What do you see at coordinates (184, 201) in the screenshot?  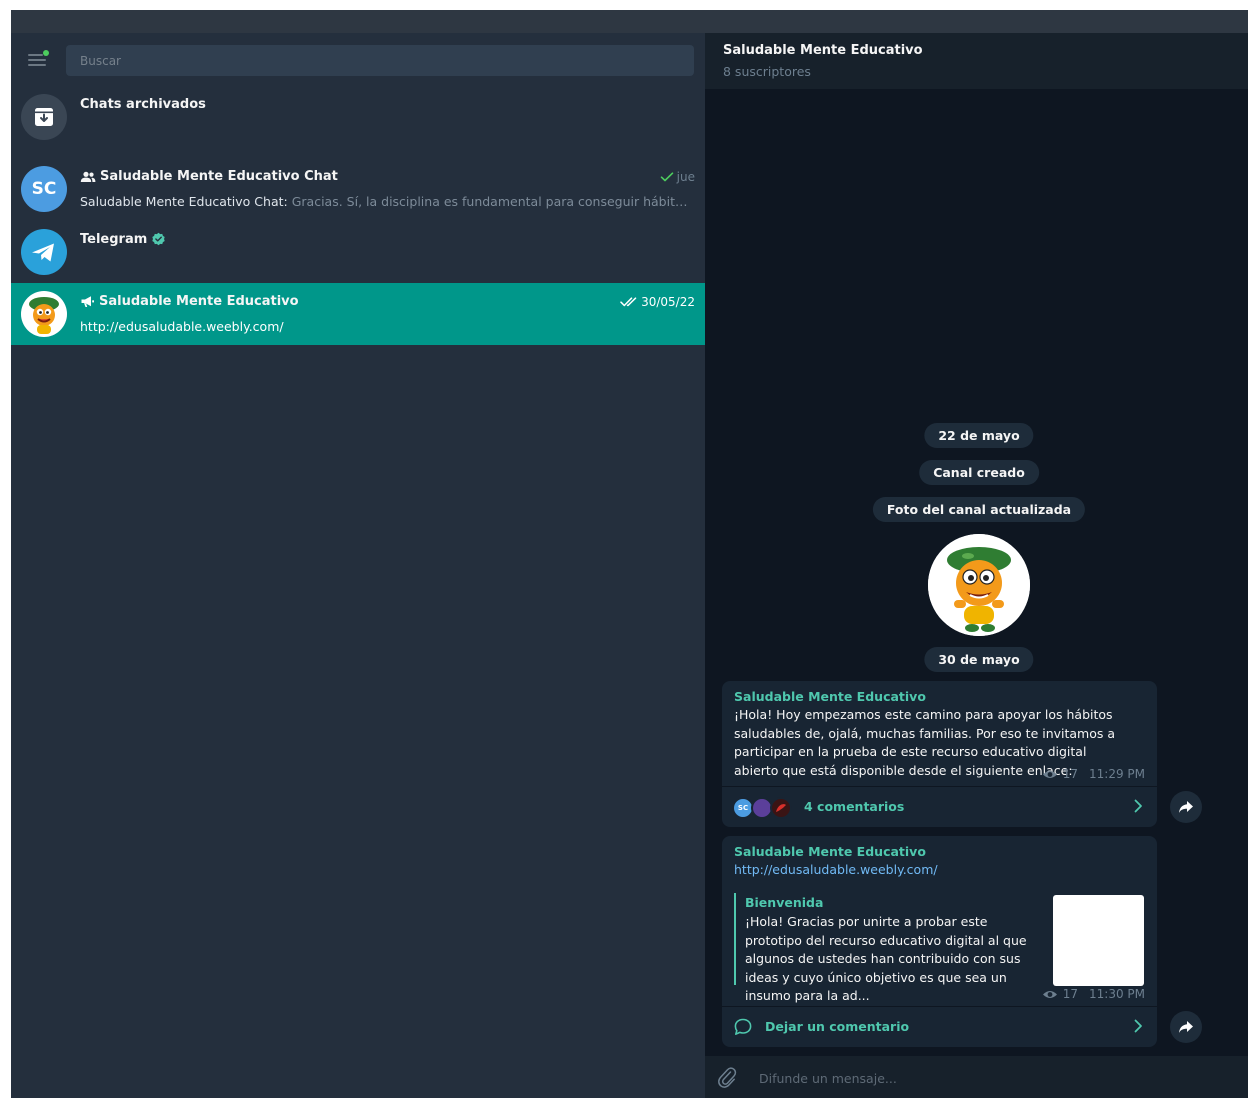 I see `preview-sender: Saludable Mente Educativo Chat:` at bounding box center [184, 201].